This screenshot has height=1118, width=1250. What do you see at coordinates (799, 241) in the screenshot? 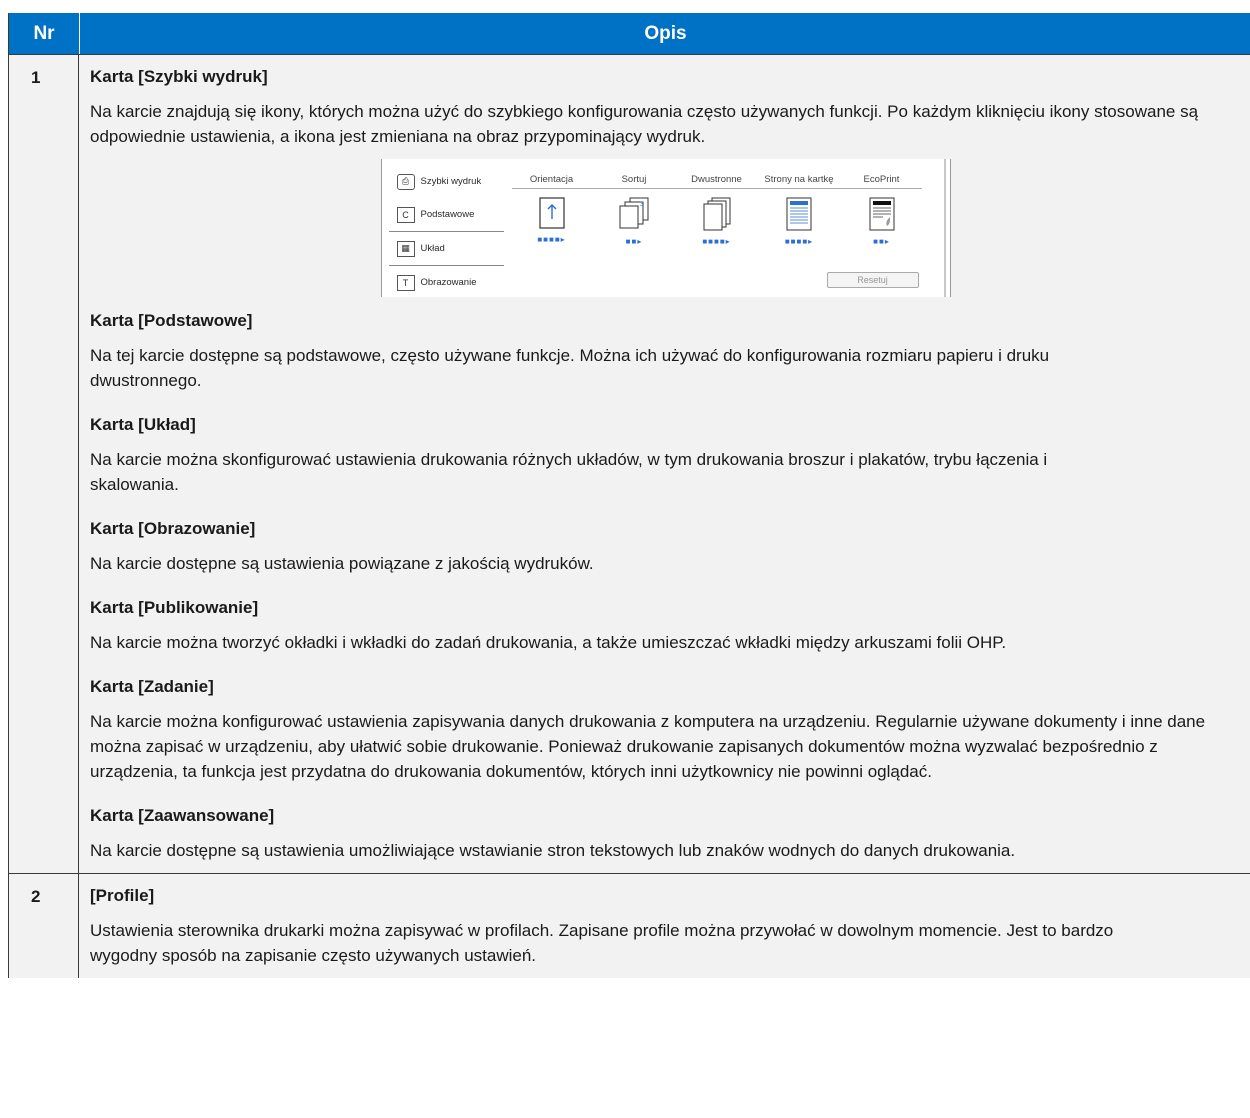
I see `pages-per-sheet-indicator: ■■■■▸` at bounding box center [799, 241].